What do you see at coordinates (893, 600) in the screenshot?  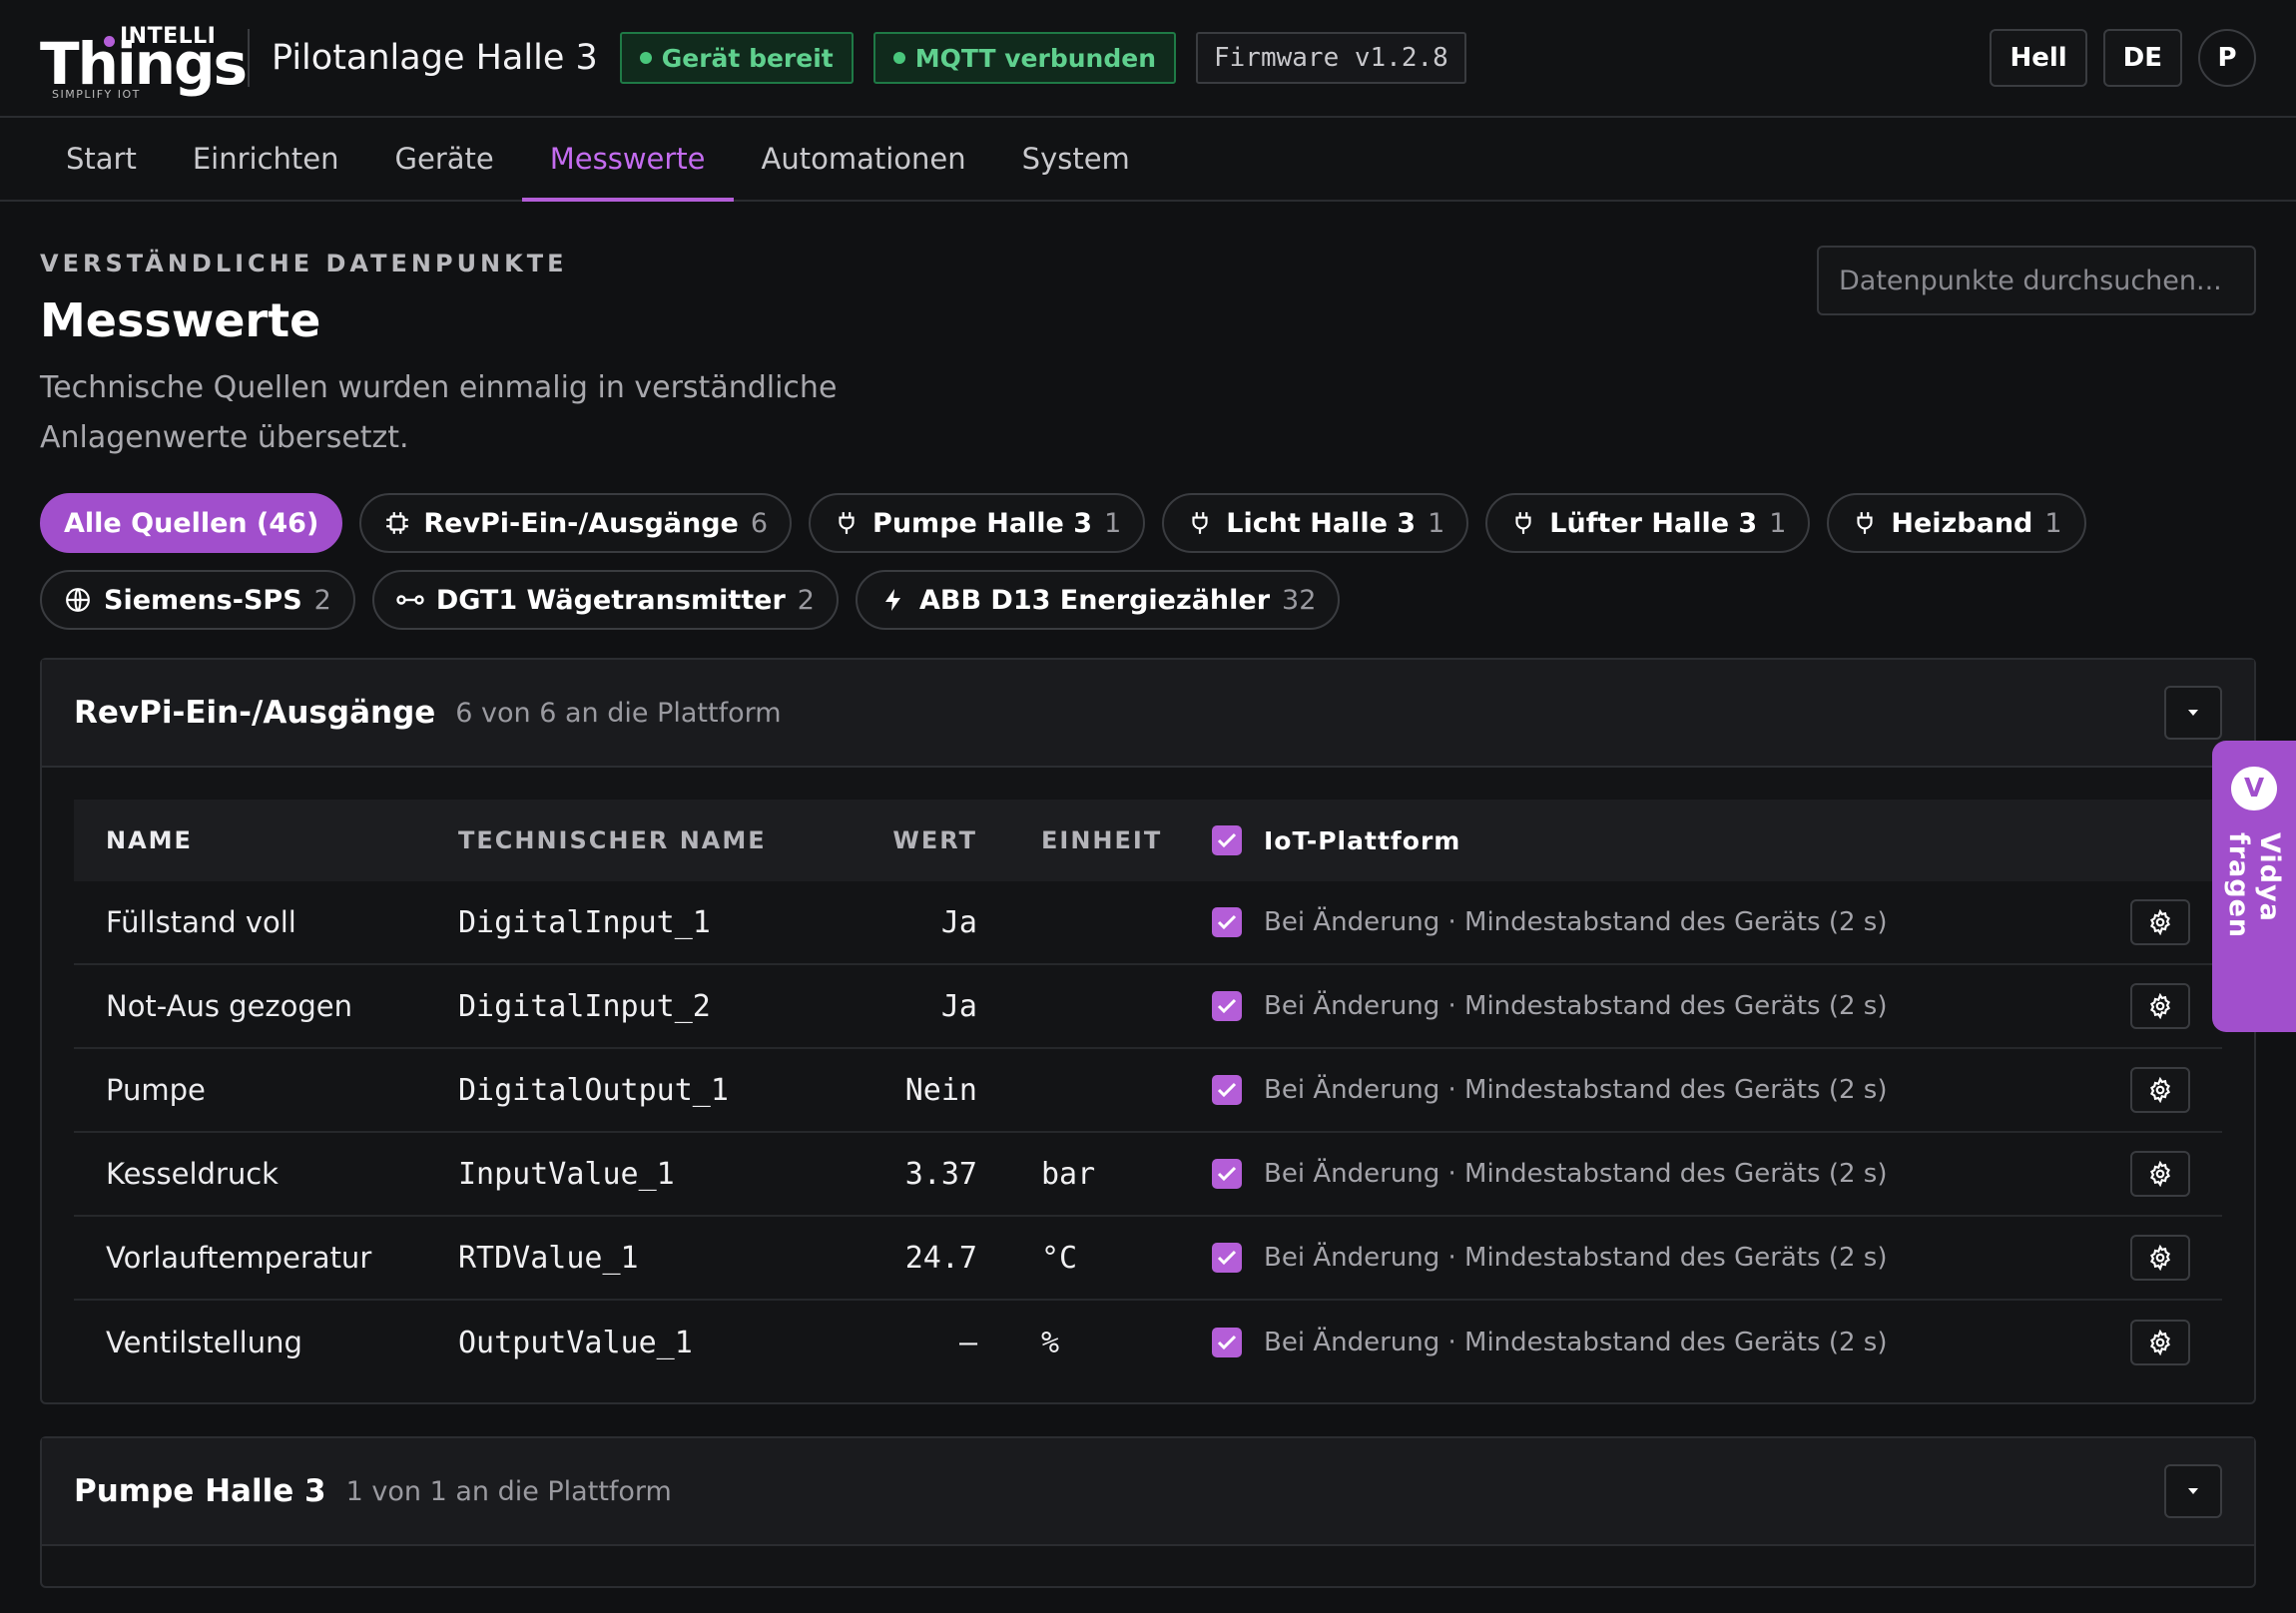 I see `bolt-icon` at bounding box center [893, 600].